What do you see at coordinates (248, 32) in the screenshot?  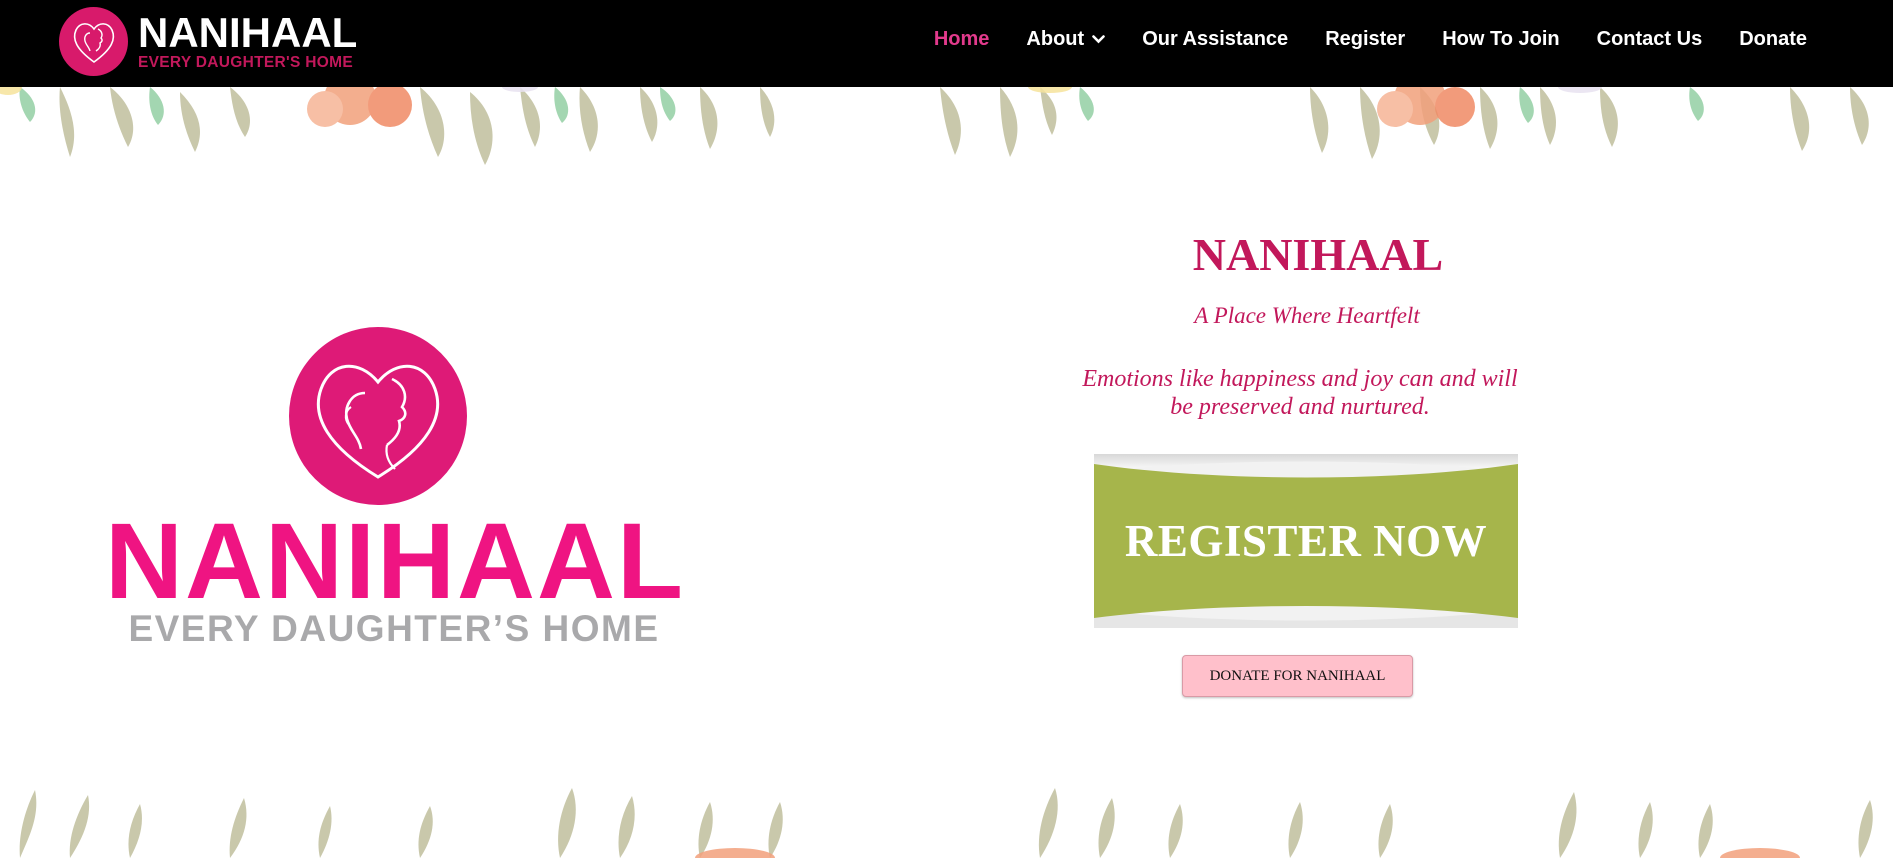 I see `brand-name: NANIHAAL` at bounding box center [248, 32].